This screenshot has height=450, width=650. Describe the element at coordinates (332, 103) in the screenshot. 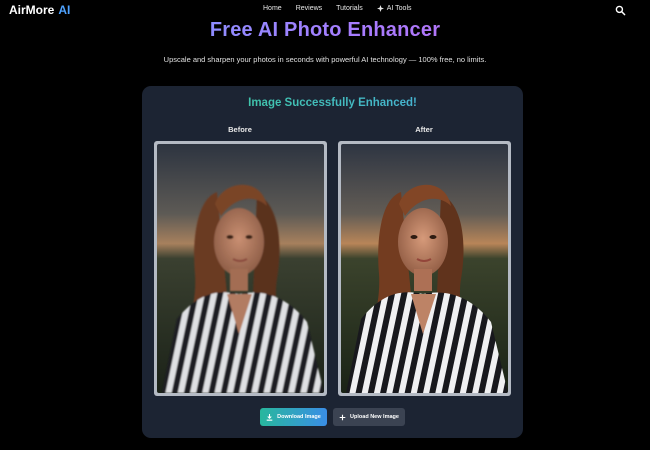

I see `status-message: Image Successfully Enhanced!` at that location.